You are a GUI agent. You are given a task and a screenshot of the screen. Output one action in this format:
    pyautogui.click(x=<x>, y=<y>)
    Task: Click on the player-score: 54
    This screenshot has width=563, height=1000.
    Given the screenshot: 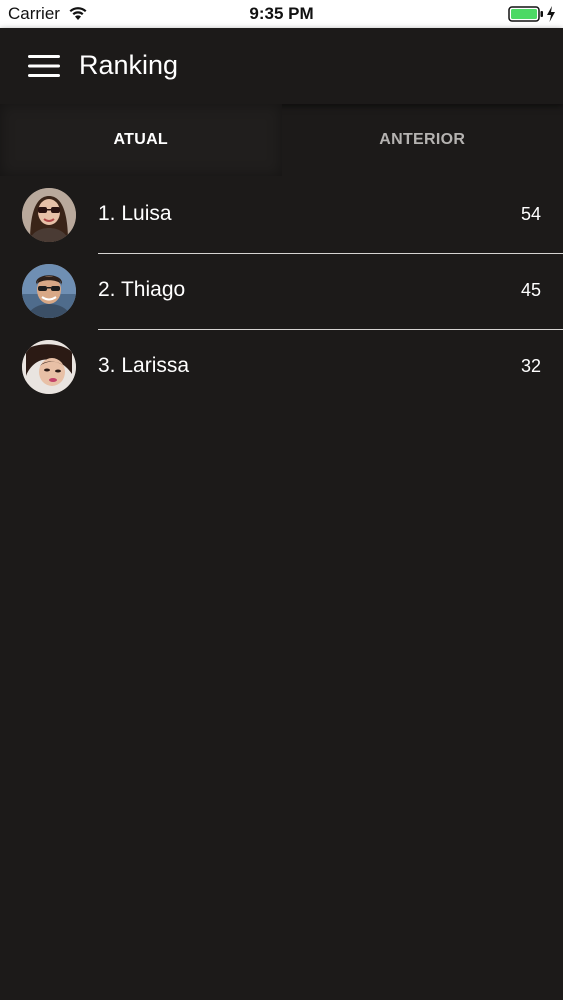 What is the action you would take?
    pyautogui.click(x=530, y=214)
    